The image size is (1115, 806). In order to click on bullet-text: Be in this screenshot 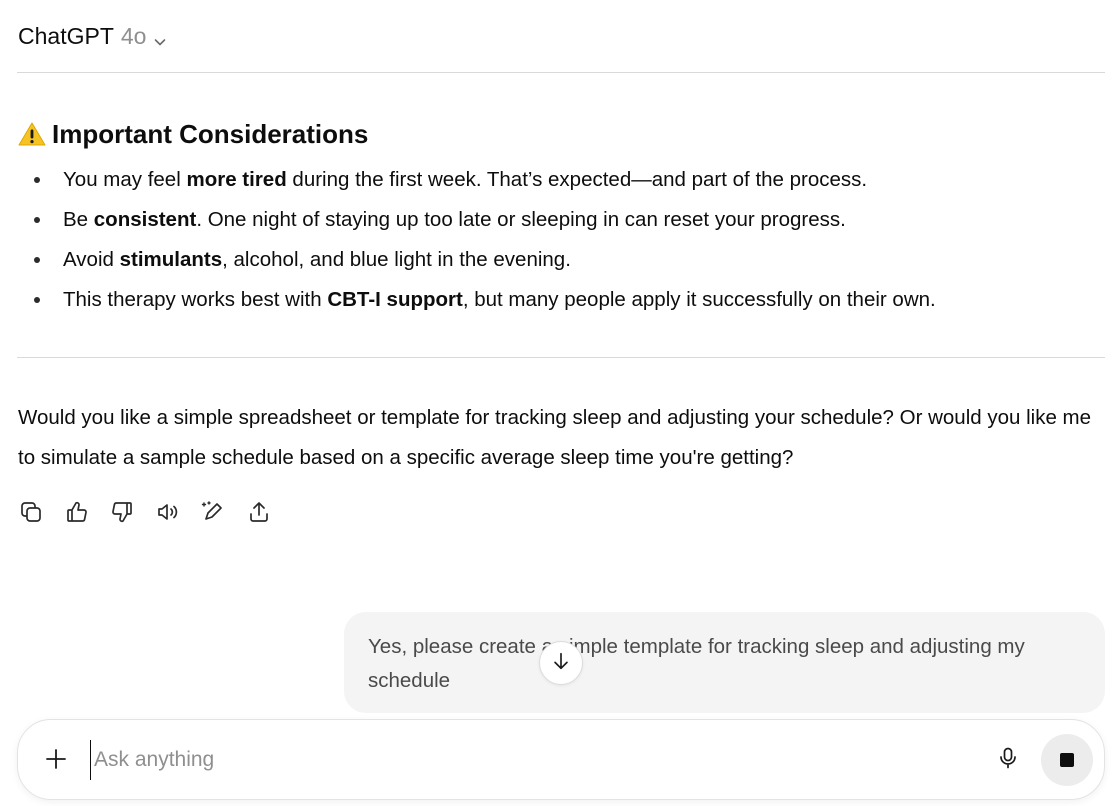, I will do `click(78, 219)`.